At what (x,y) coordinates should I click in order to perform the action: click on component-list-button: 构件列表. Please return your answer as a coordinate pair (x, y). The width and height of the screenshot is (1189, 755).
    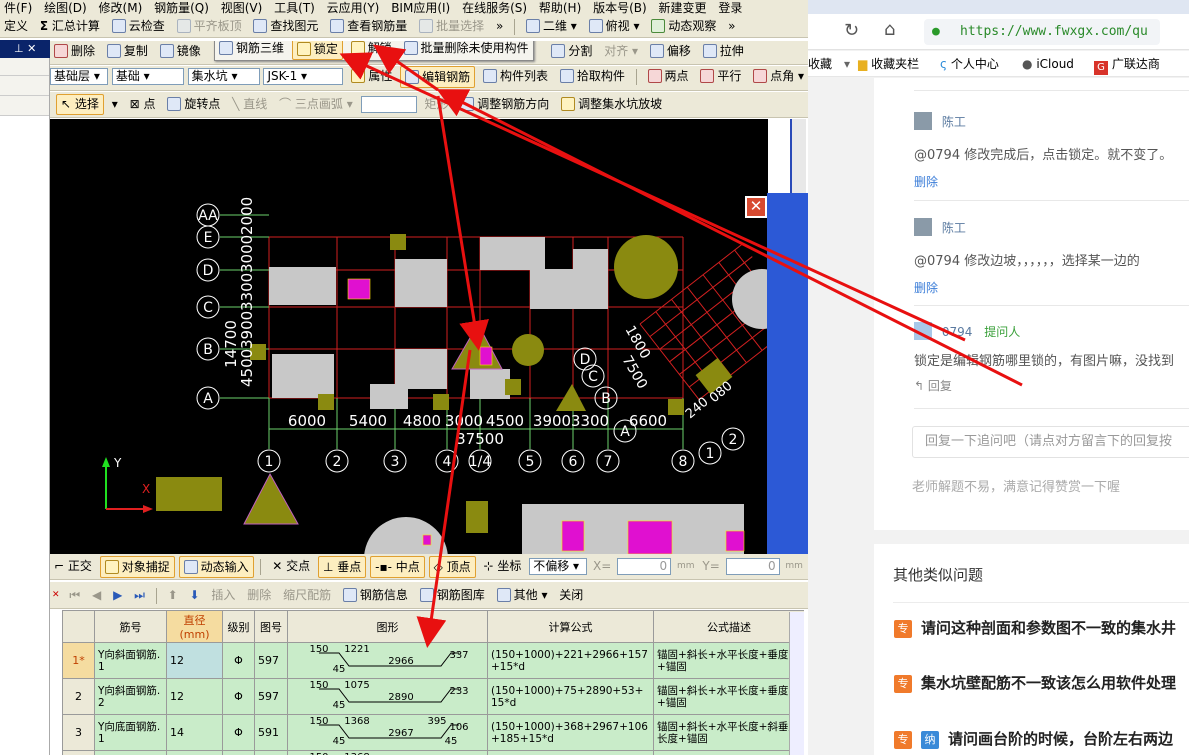
    Looking at the image, I should click on (515, 77).